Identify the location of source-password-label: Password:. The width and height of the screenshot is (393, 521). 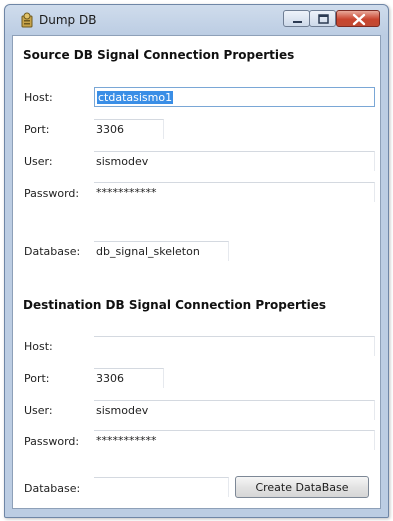
(52, 193).